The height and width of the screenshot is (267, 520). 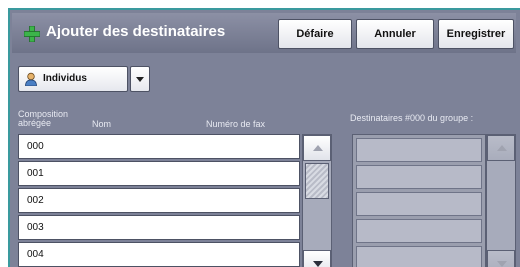 I want to click on group-scrollbar, so click(x=501, y=200).